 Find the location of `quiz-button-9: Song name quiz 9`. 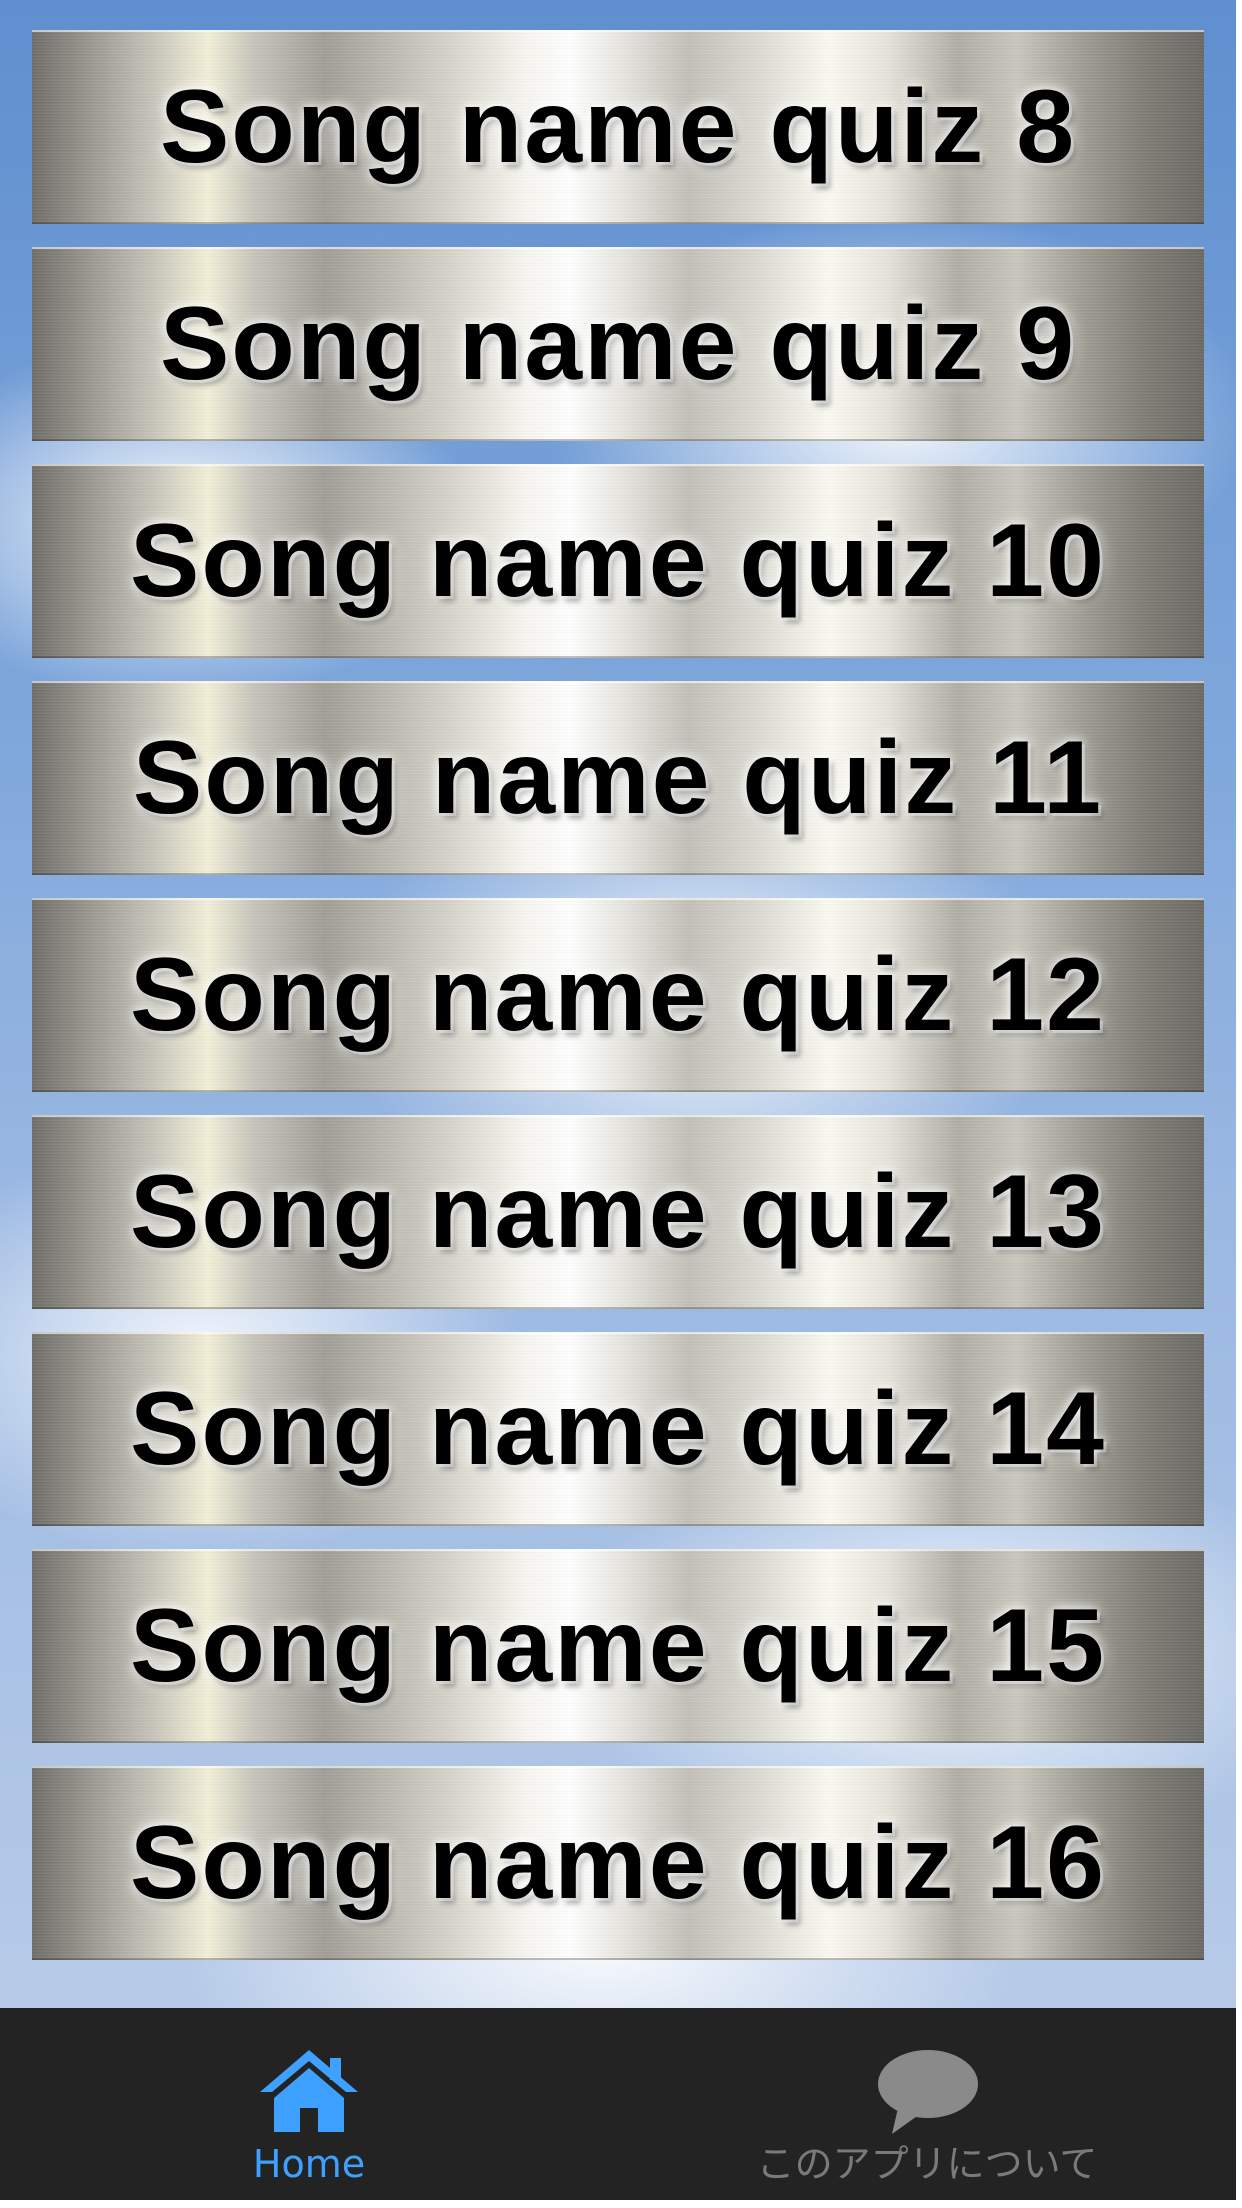

quiz-button-9: Song name quiz 9 is located at coordinates (618, 344).